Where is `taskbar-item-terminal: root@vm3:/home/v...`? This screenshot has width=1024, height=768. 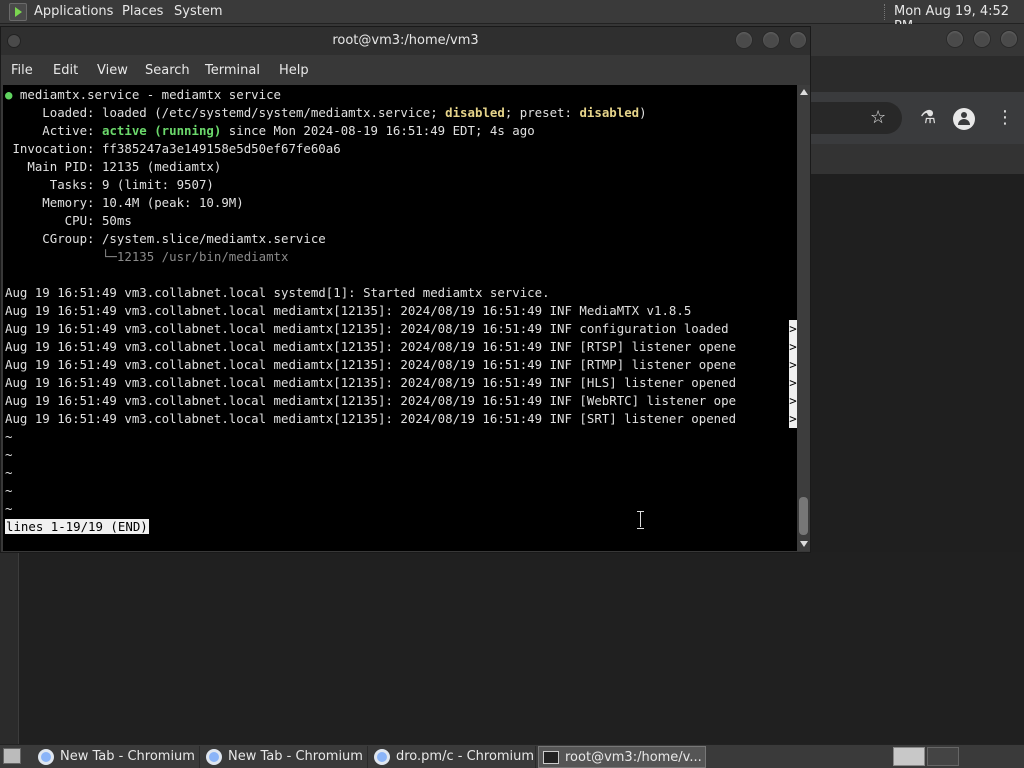
taskbar-item-terminal: root@vm3:/home/v... is located at coordinates (622, 757).